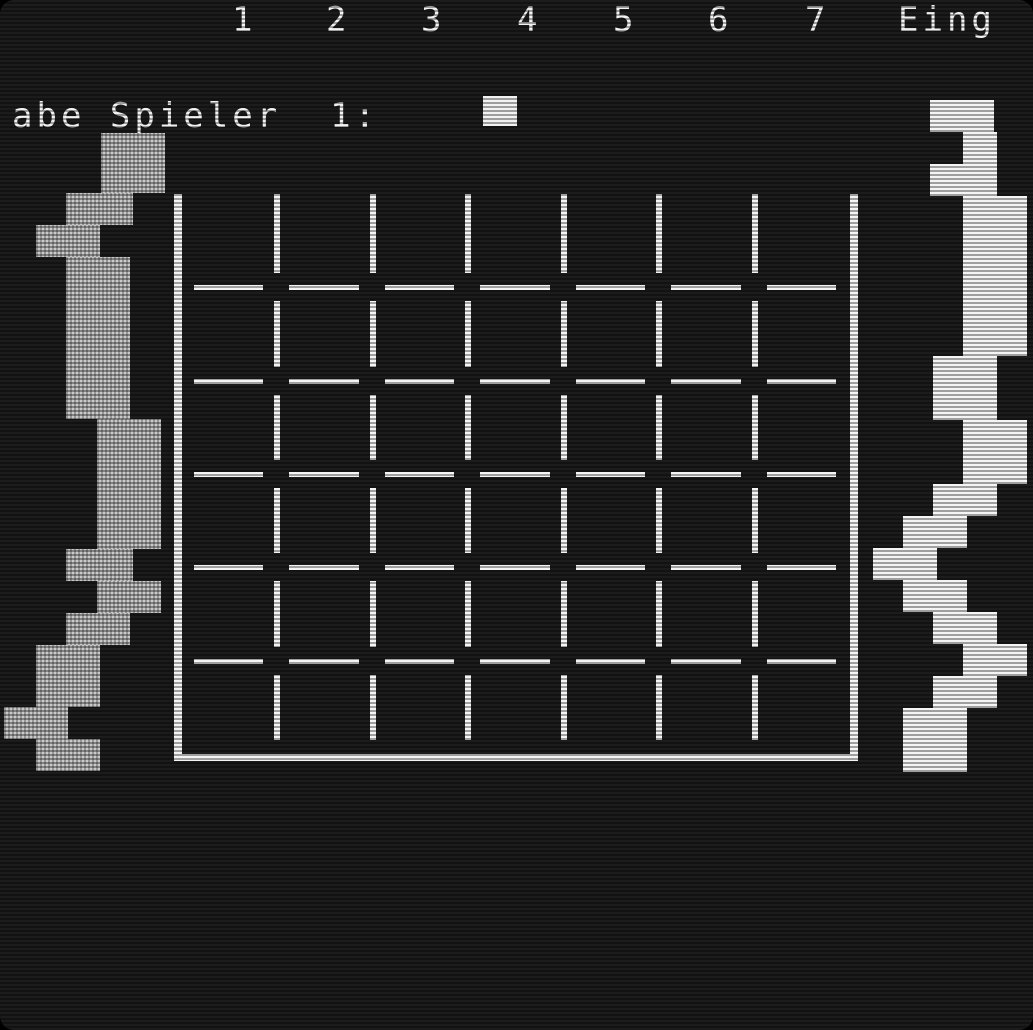 This screenshot has width=1033, height=1030. I want to click on column-number-7: 7, so click(815, 20).